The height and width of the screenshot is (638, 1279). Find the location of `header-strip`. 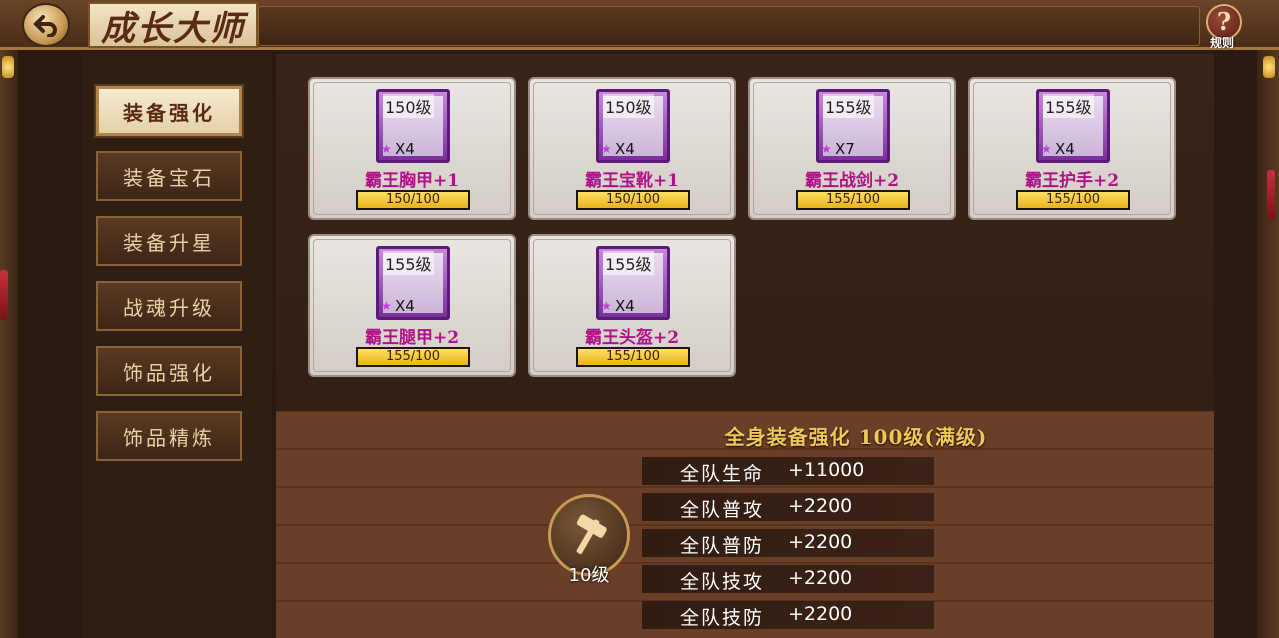

header-strip is located at coordinates (729, 26).